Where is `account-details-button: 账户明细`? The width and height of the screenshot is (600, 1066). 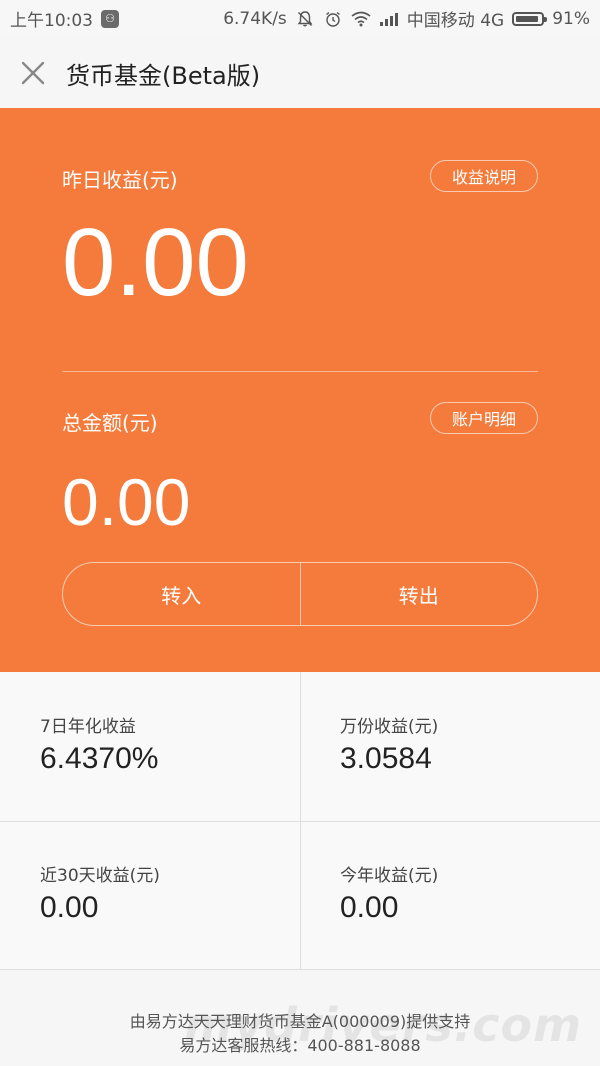 account-details-button: 账户明细 is located at coordinates (484, 418).